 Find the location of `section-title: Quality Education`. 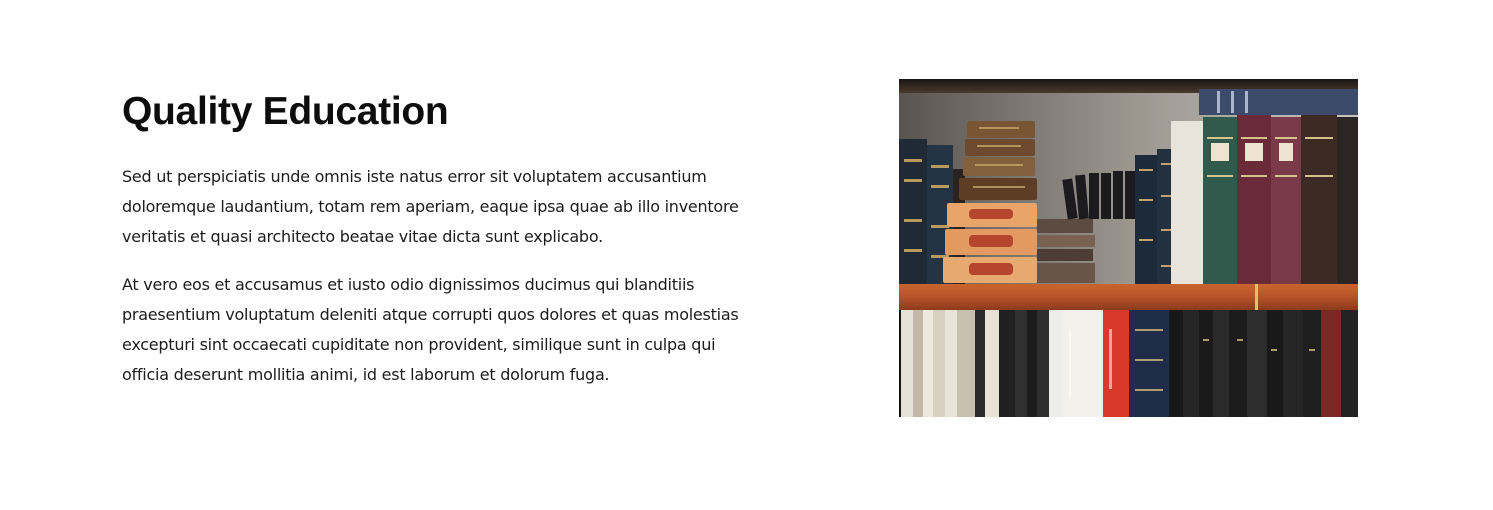

section-title: Quality Education is located at coordinates (285, 111).